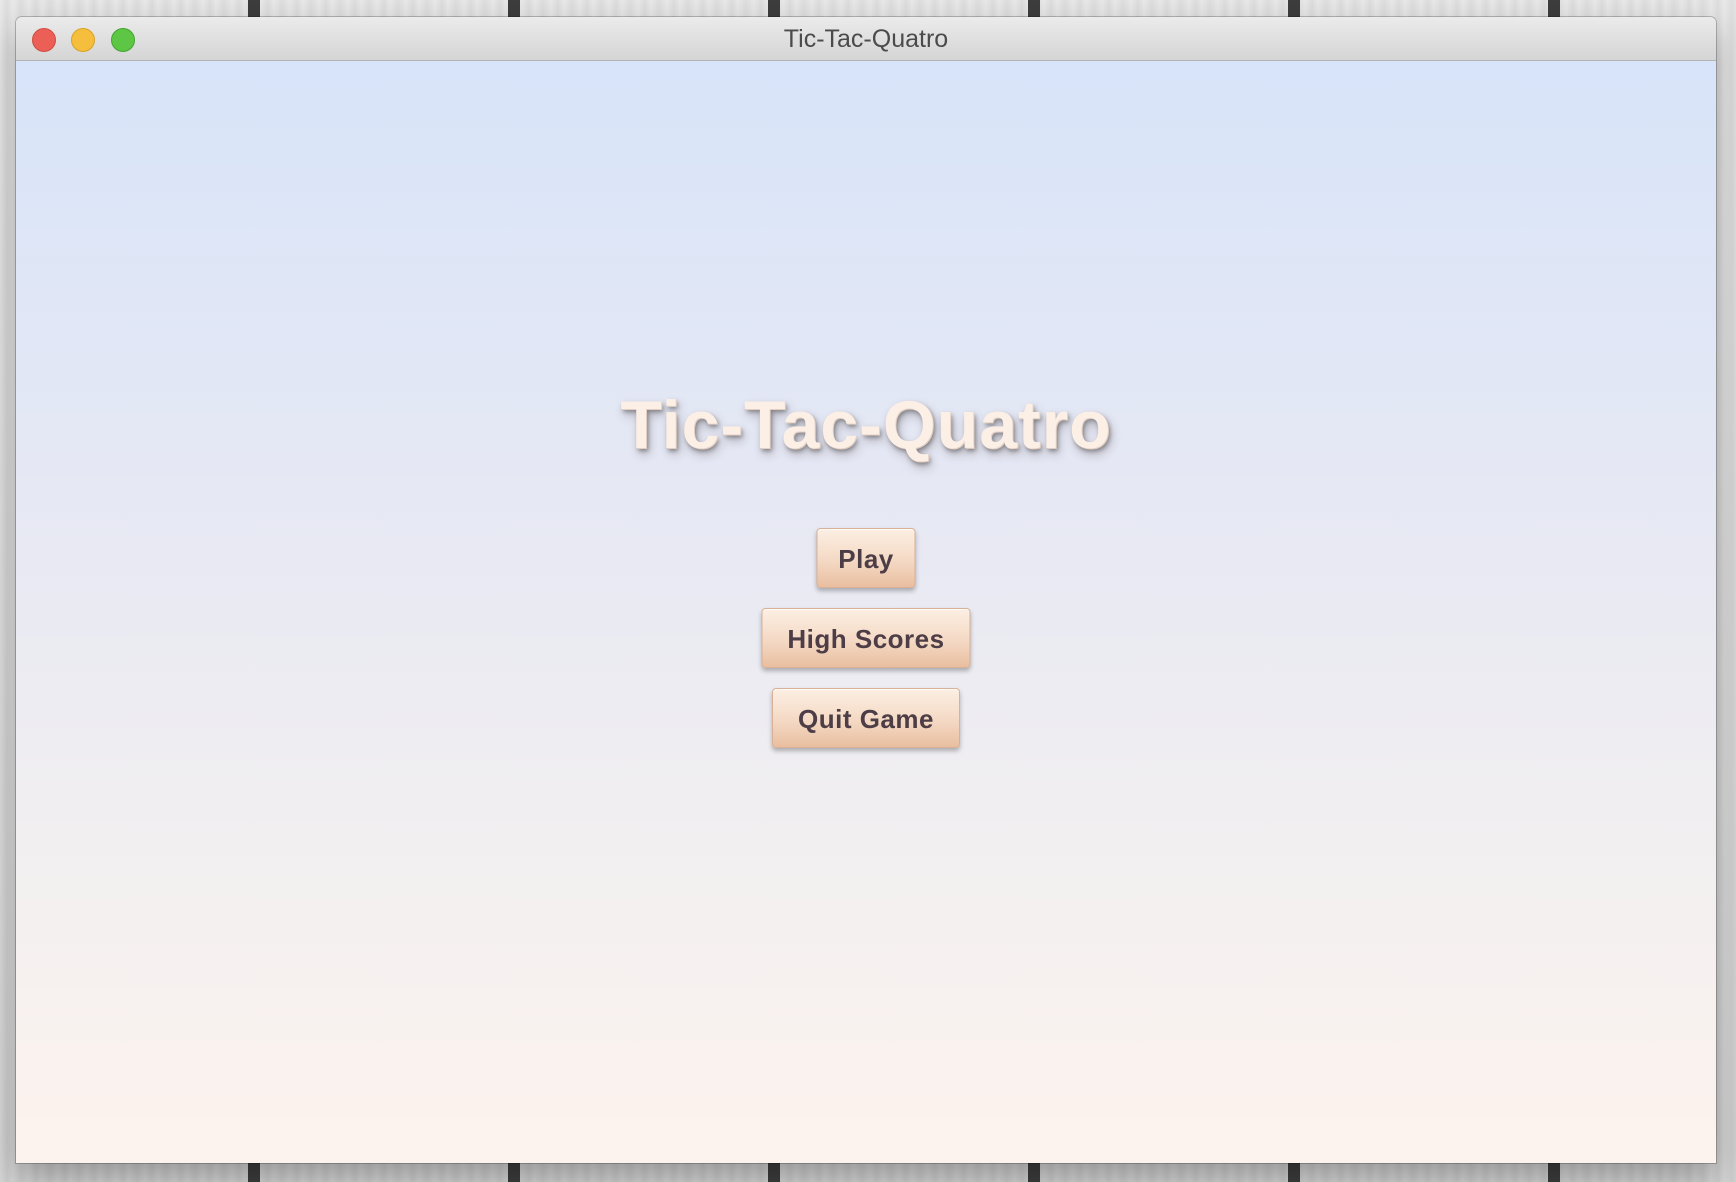 The width and height of the screenshot is (1736, 1182). What do you see at coordinates (866, 425) in the screenshot?
I see `game-title: Tic-Tac-Quatro` at bounding box center [866, 425].